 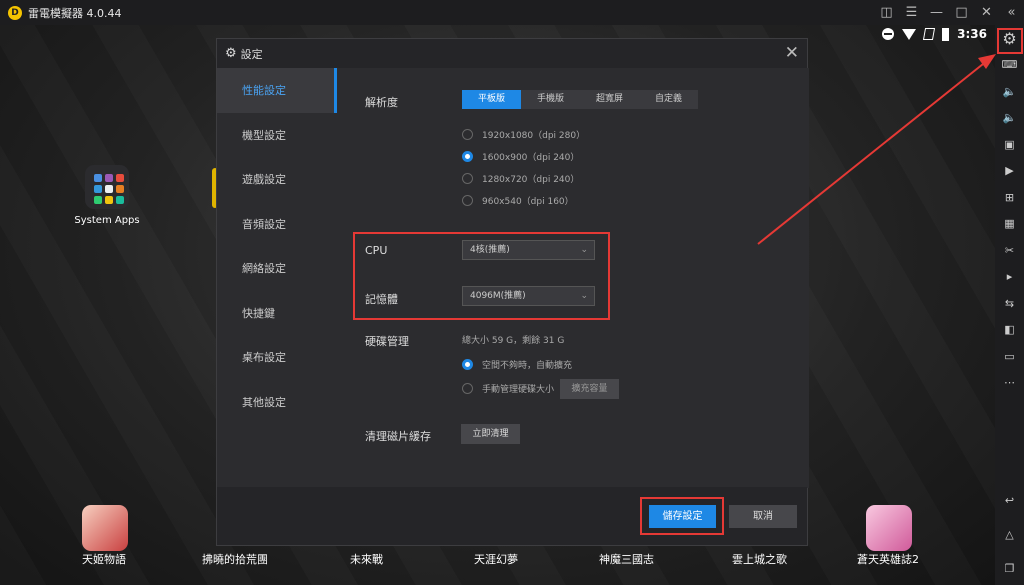 What do you see at coordinates (381, 102) in the screenshot?
I see `resolution-label: 解析度` at bounding box center [381, 102].